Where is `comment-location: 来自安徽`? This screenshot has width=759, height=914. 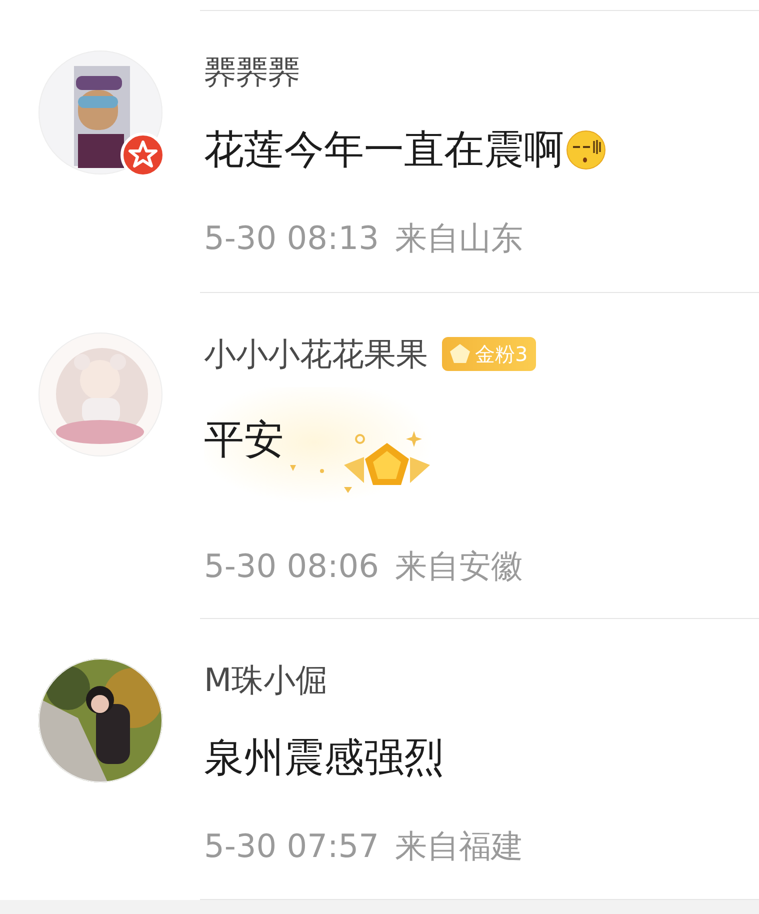
comment-location: 来自安徽 is located at coordinates (459, 566).